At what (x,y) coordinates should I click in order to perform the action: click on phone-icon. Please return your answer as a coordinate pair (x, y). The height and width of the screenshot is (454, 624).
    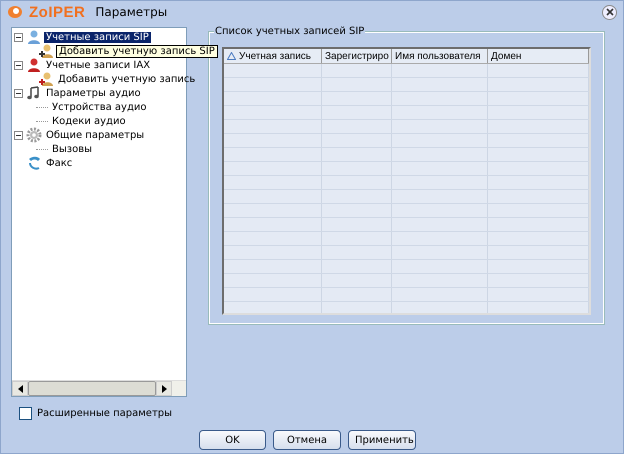
    Looking at the image, I should click on (34, 163).